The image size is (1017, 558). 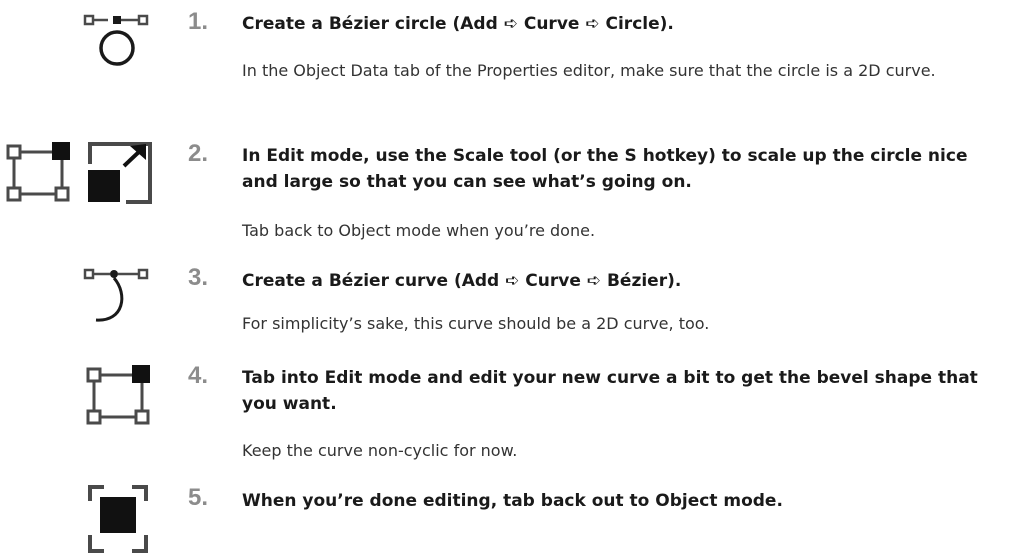 I want to click on step-number: 2., so click(x=198, y=153).